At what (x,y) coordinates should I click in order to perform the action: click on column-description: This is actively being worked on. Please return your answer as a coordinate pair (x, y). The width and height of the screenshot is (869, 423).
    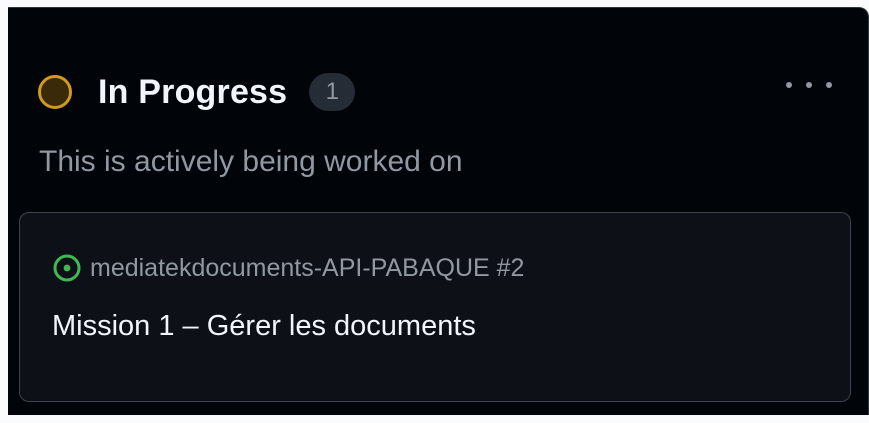
    Looking at the image, I should click on (251, 161).